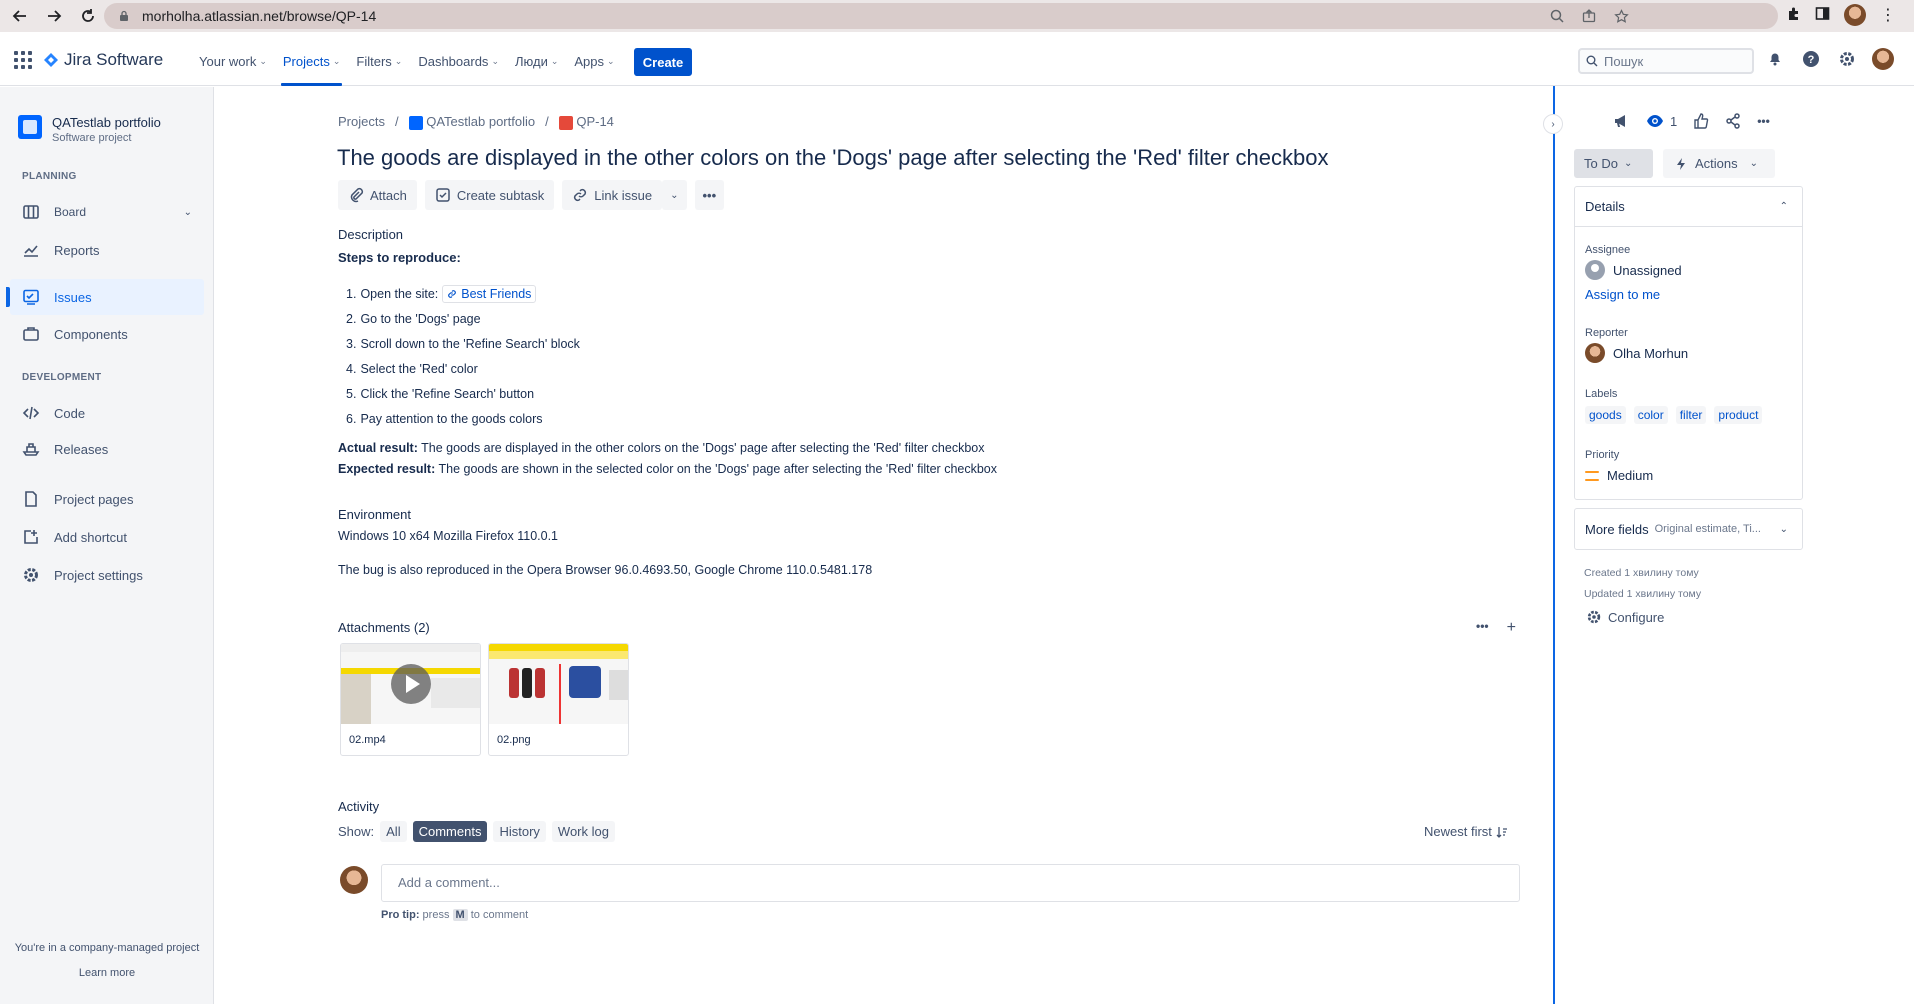 Image resolution: width=1914 pixels, height=1004 pixels. What do you see at coordinates (351, 393) in the screenshot?
I see `step-number: 5.` at bounding box center [351, 393].